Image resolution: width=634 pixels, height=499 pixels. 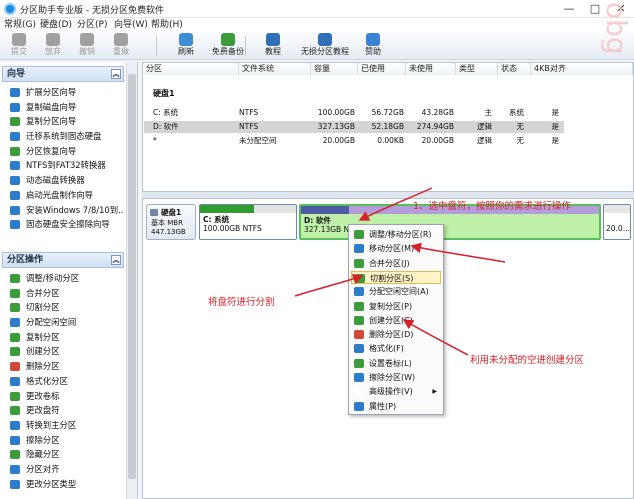 What do you see at coordinates (241, 302) in the screenshot?
I see `annotation-split: 将盘符进行分割` at bounding box center [241, 302].